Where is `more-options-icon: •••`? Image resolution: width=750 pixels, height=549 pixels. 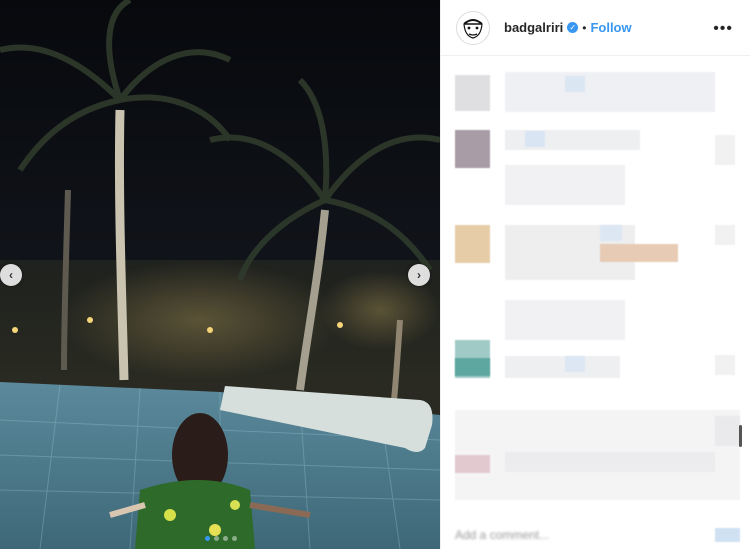
more-options-icon: ••• is located at coordinates (723, 29).